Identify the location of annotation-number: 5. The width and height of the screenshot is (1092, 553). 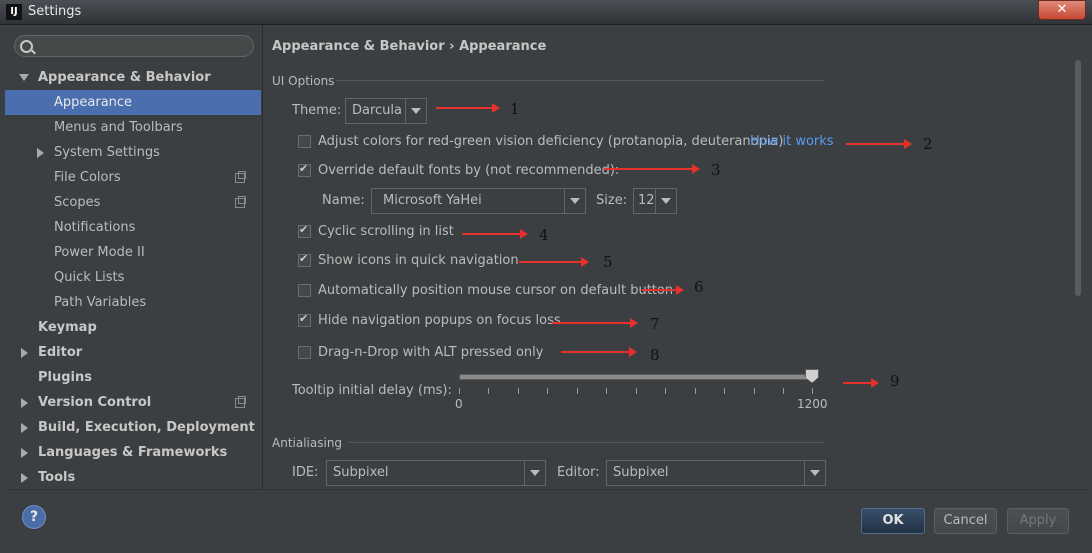
(608, 262).